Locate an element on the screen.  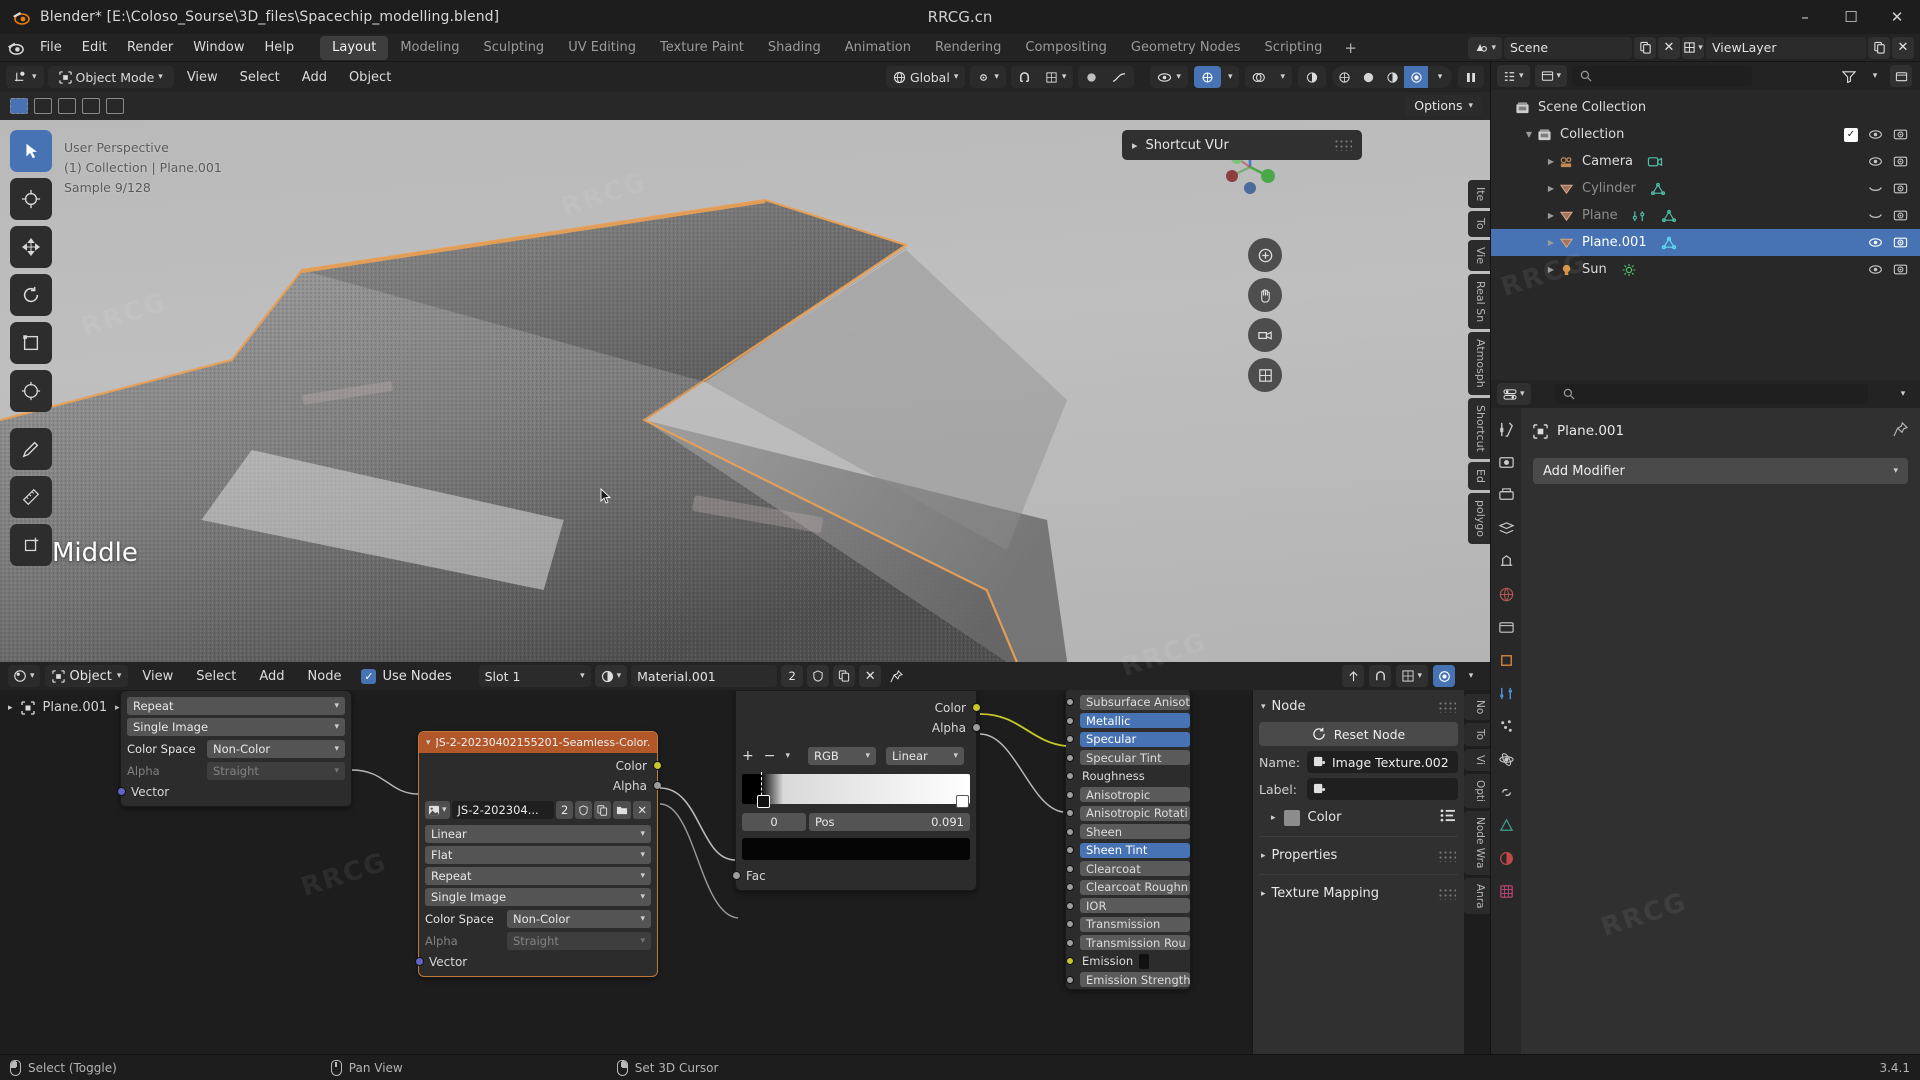
ramp-interpolation-dropdown: Linear ▾ is located at coordinates (925, 756).